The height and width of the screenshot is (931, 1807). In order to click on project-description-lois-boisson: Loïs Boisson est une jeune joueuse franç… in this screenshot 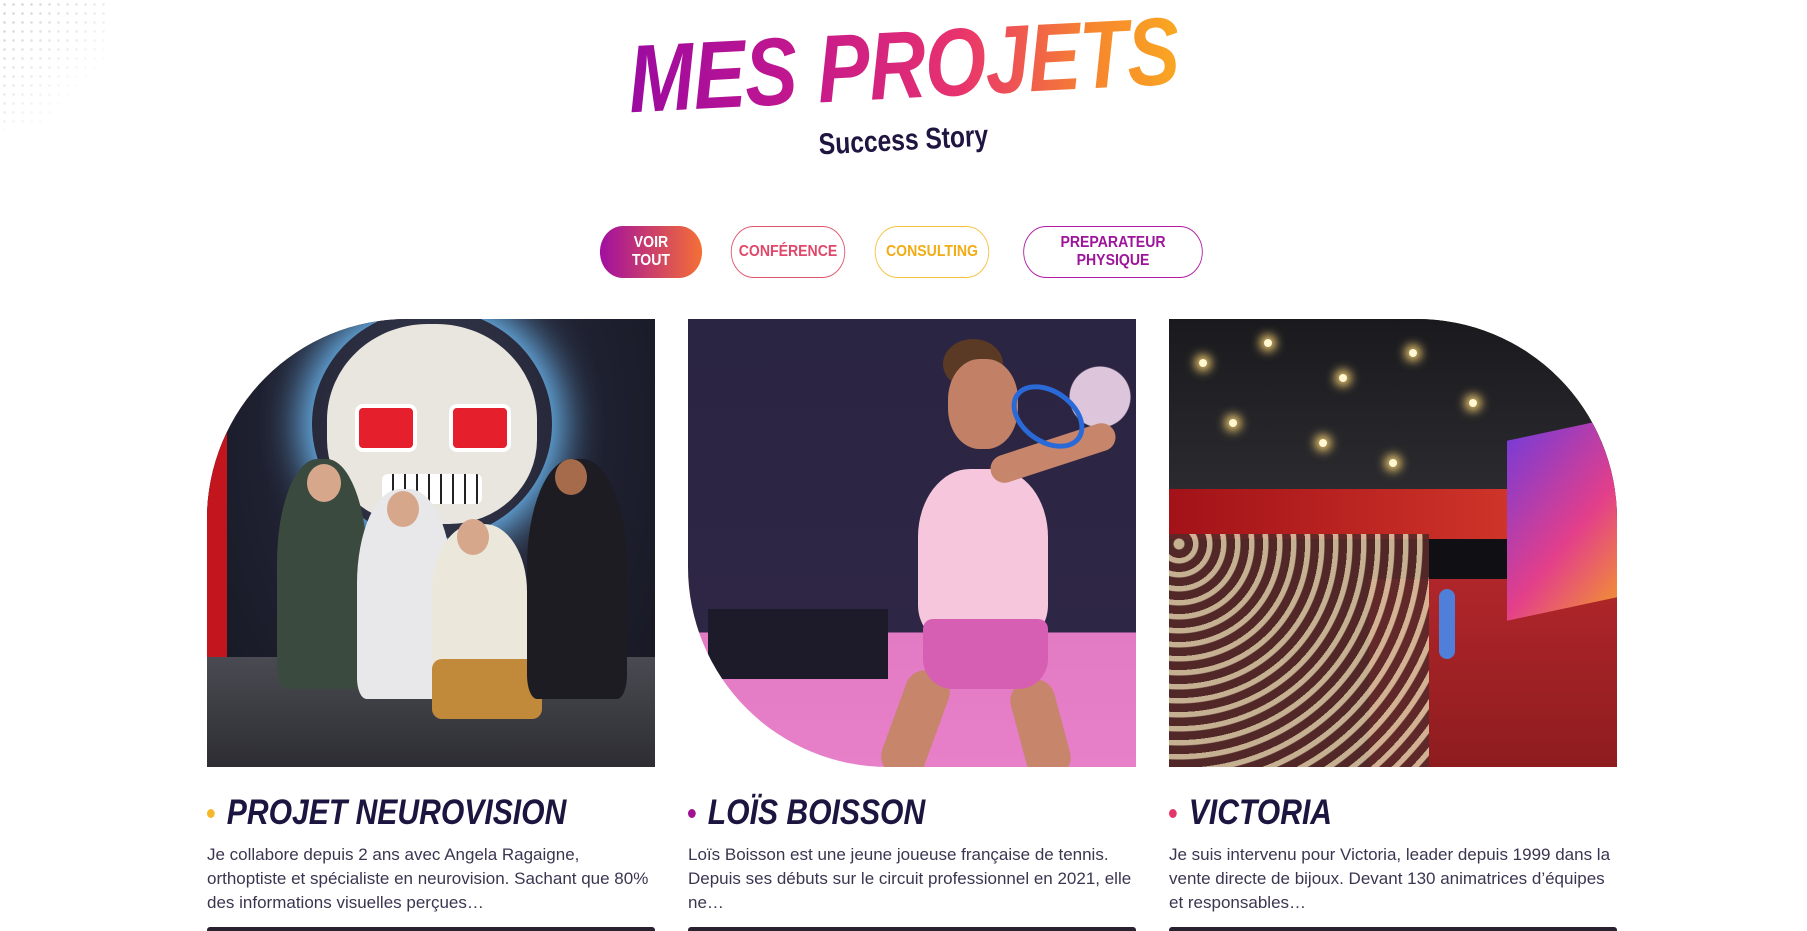, I will do `click(910, 878)`.